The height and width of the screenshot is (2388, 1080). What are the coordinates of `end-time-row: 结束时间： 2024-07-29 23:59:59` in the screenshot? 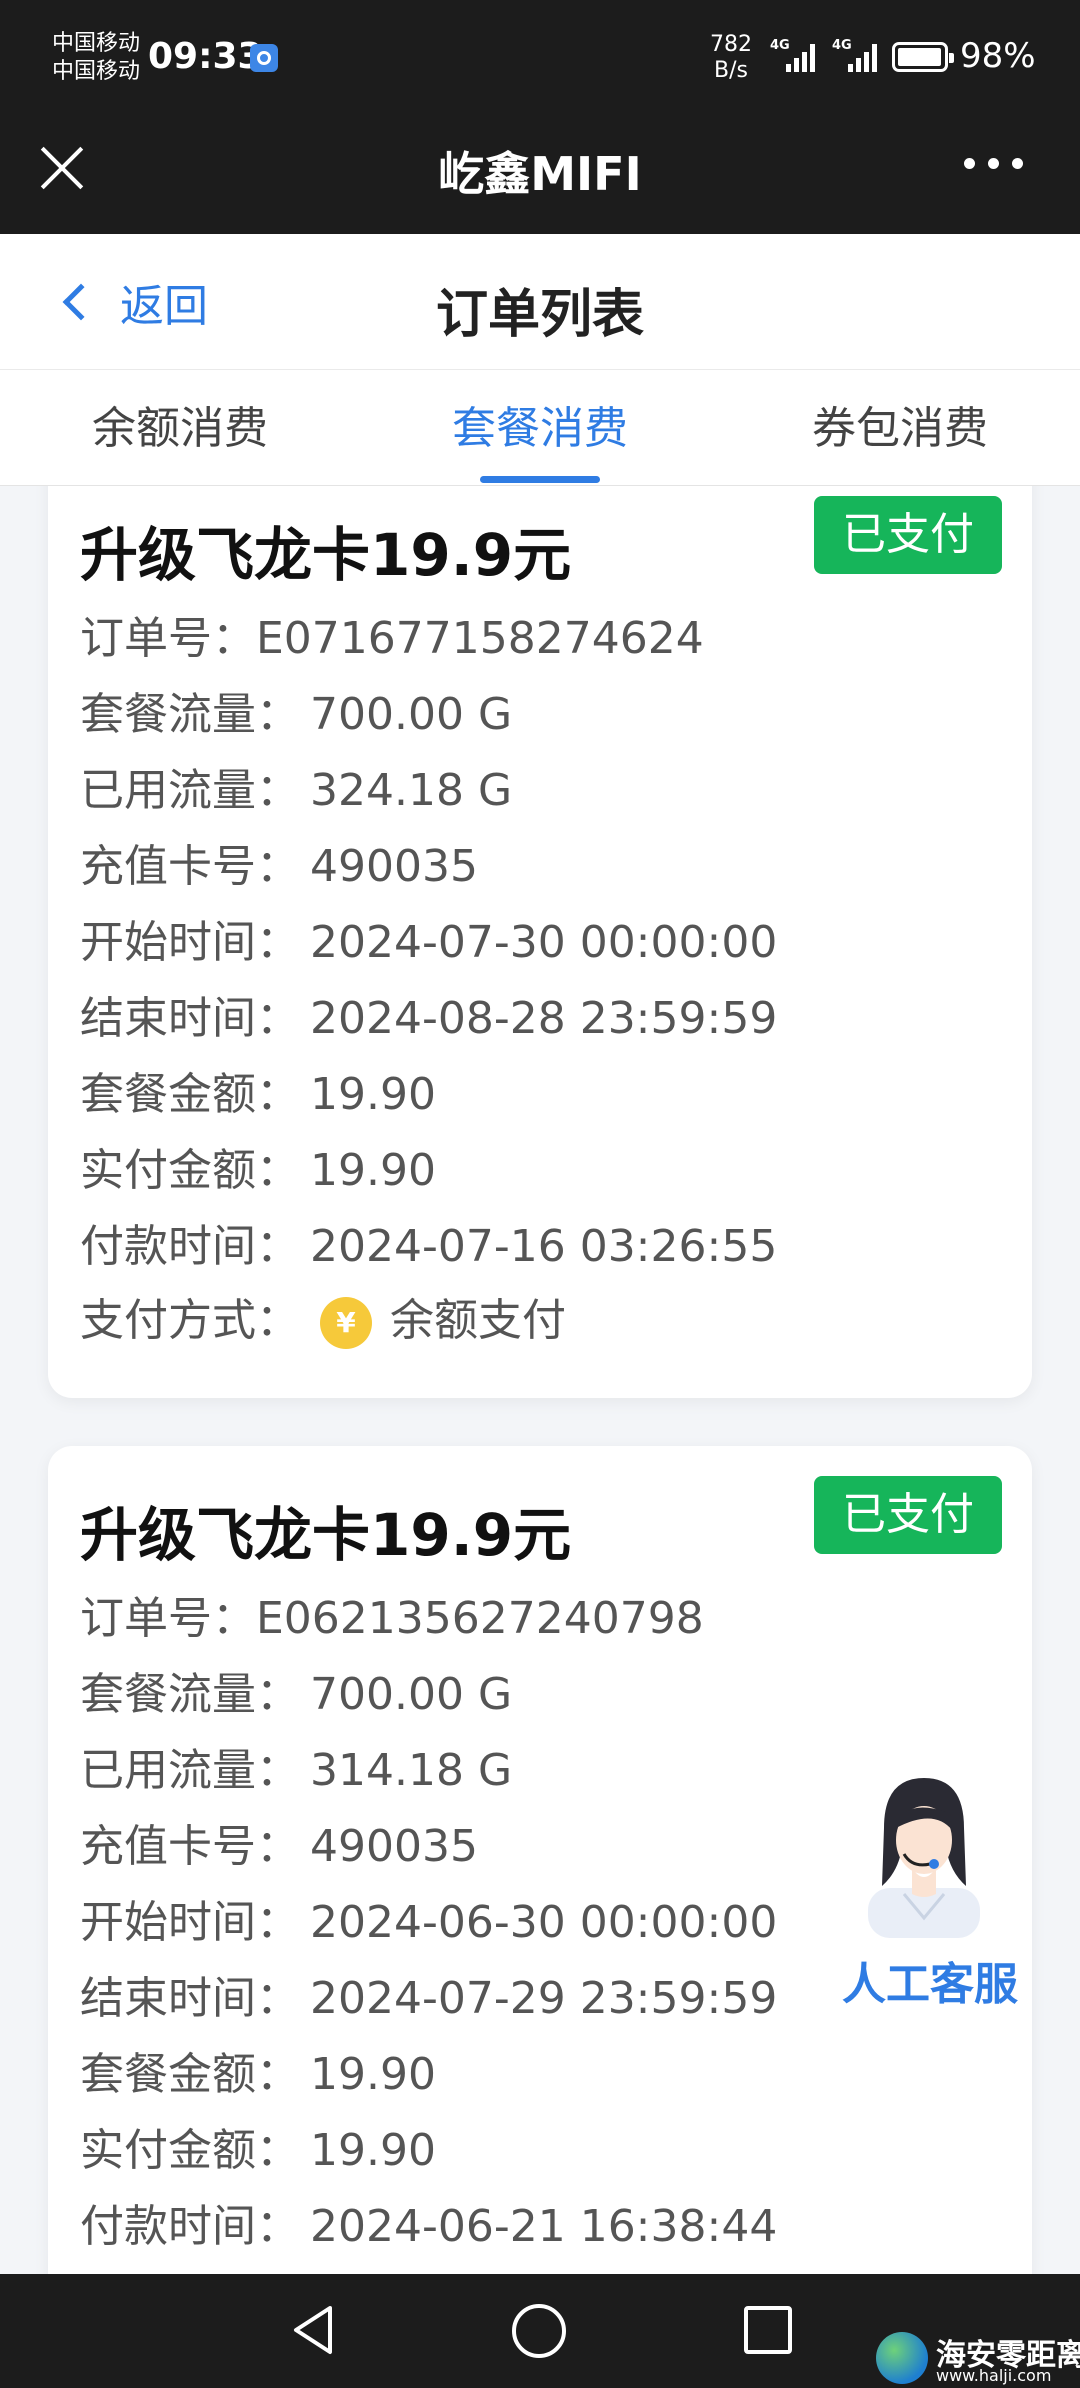 It's located at (428, 1994).